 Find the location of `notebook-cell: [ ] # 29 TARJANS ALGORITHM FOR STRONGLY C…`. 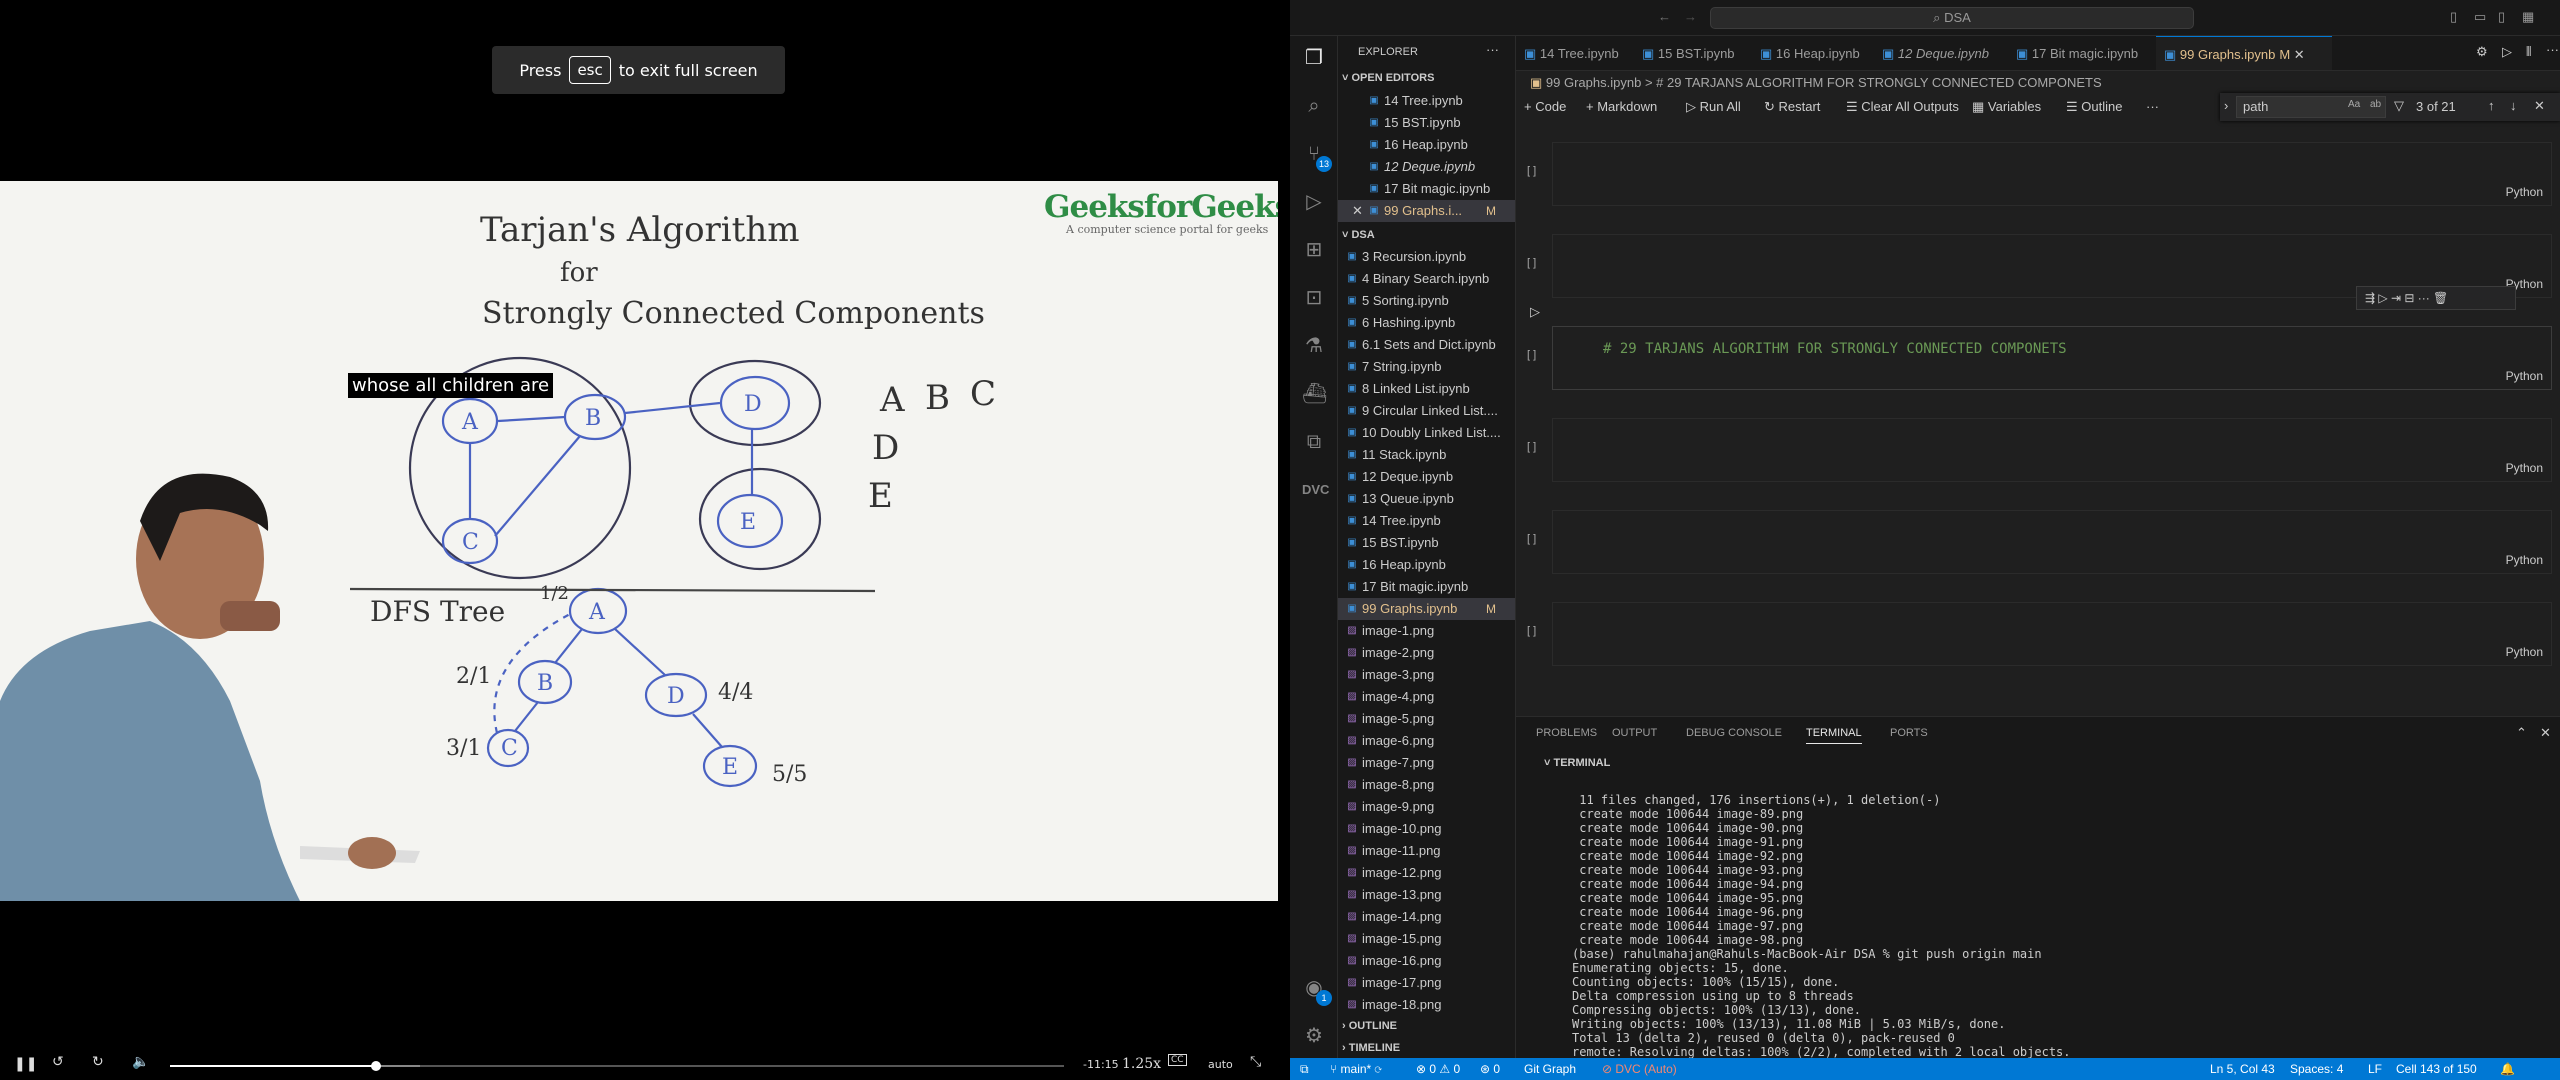

notebook-cell: [ ] # 29 TARJANS ALGORITHM FOR STRONGLY C… is located at coordinates (2039, 358).